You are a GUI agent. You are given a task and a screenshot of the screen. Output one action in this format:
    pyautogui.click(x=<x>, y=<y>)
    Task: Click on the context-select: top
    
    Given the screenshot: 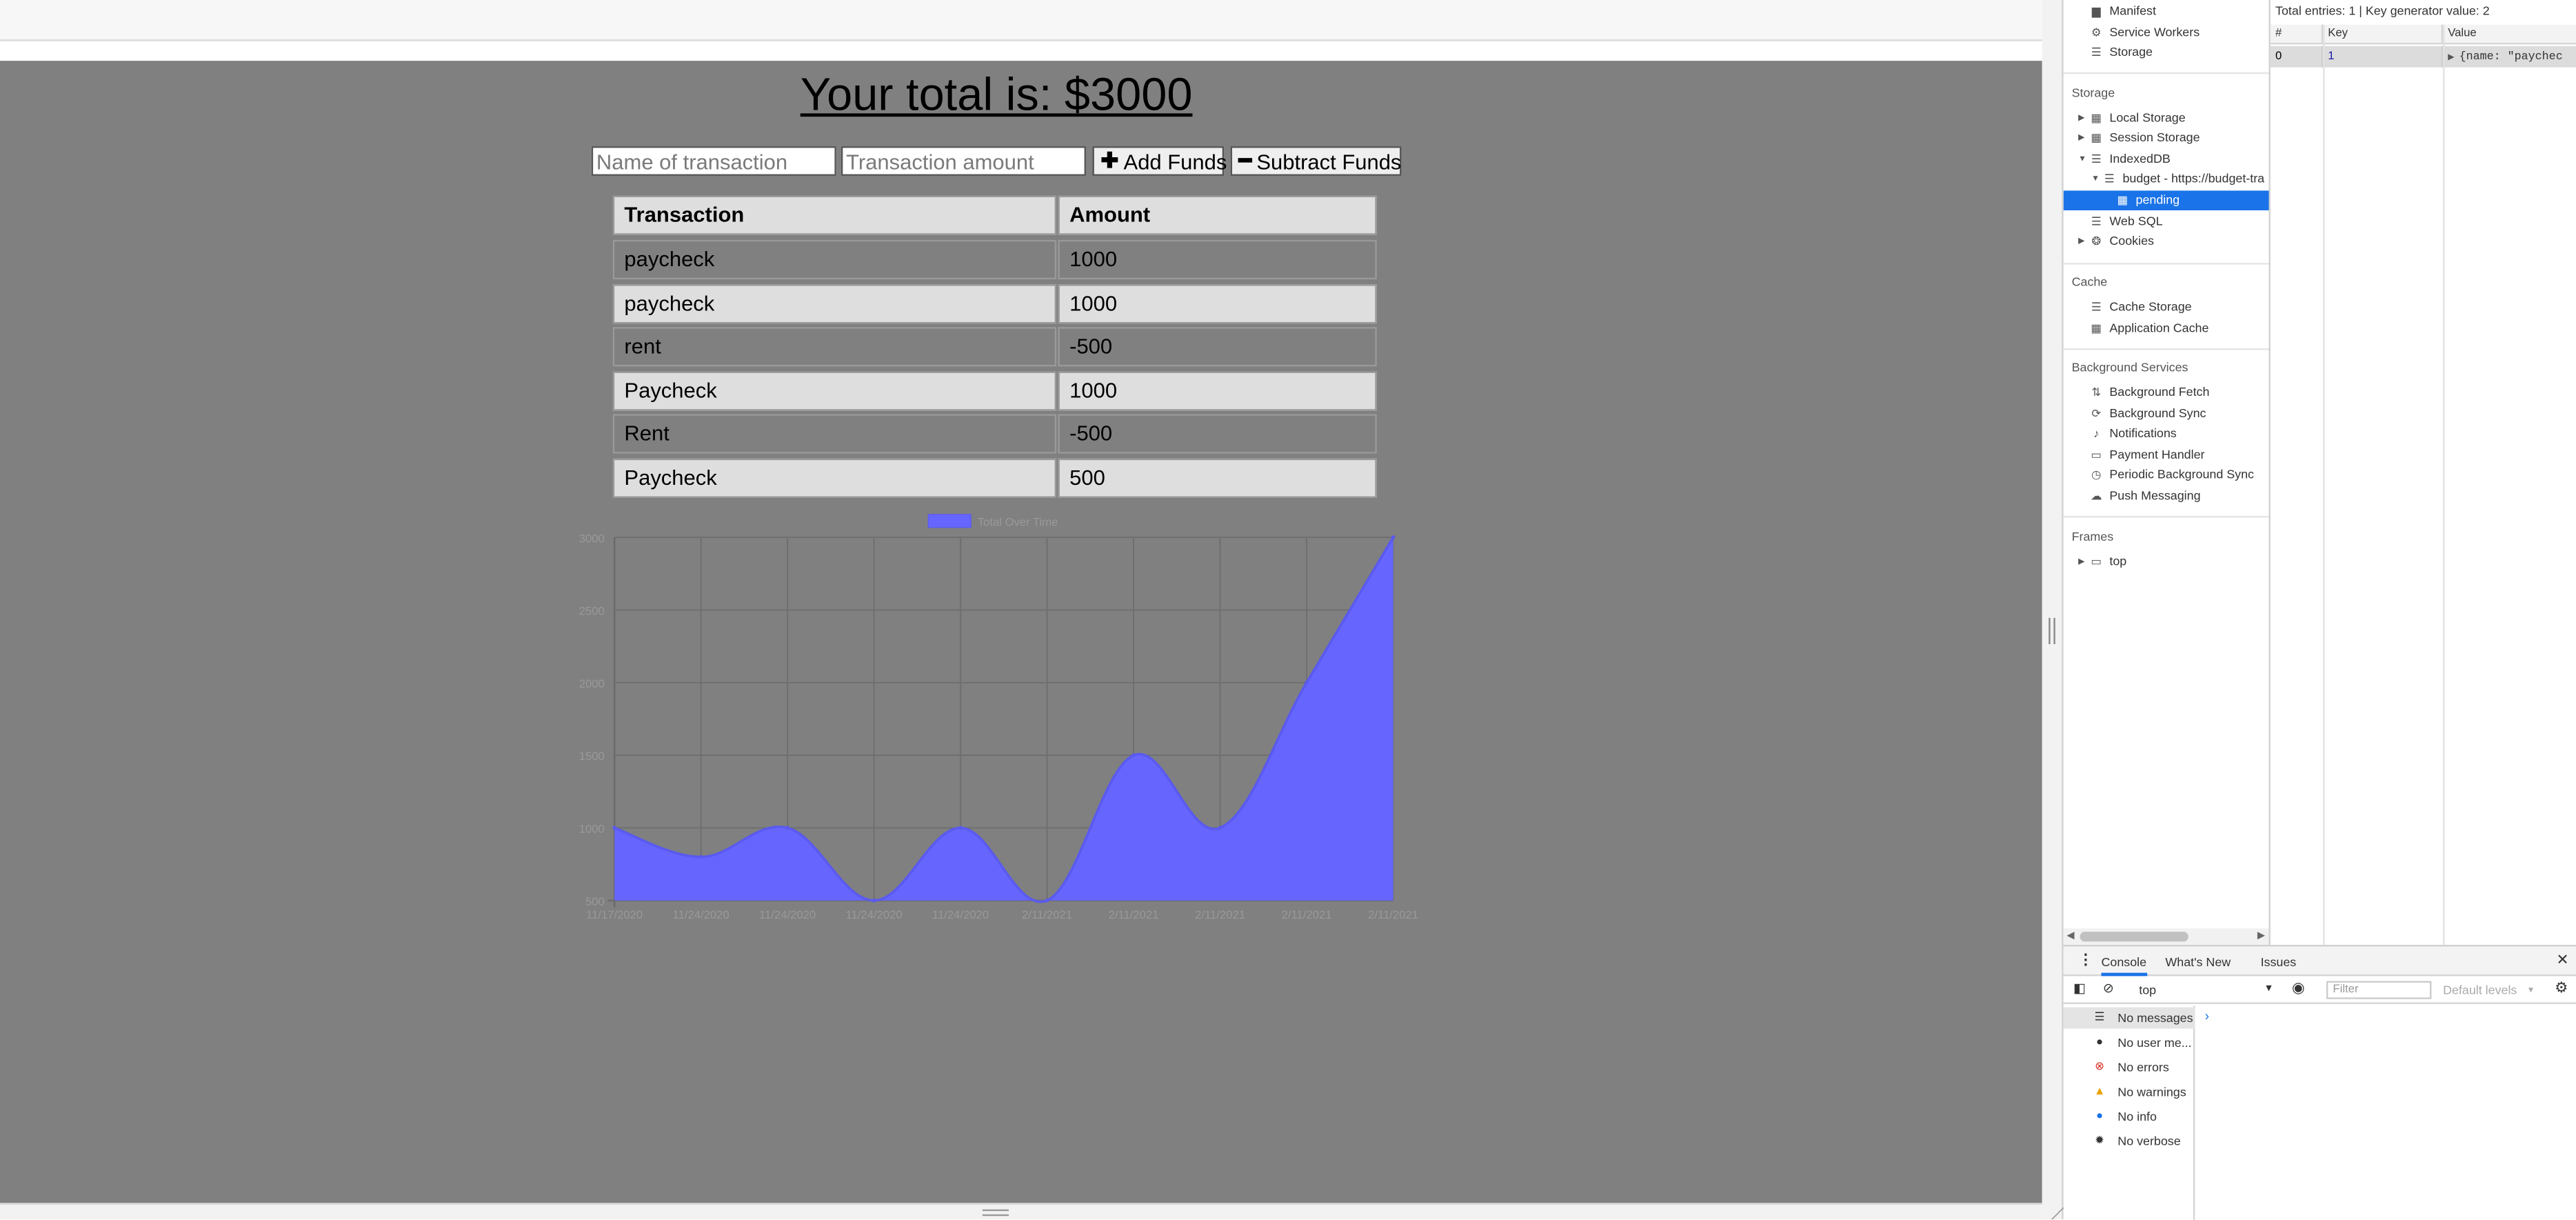 What is the action you would take?
    pyautogui.click(x=2147, y=990)
    